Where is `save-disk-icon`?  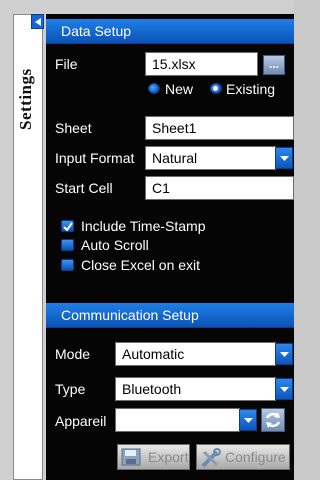 save-disk-icon is located at coordinates (131, 457).